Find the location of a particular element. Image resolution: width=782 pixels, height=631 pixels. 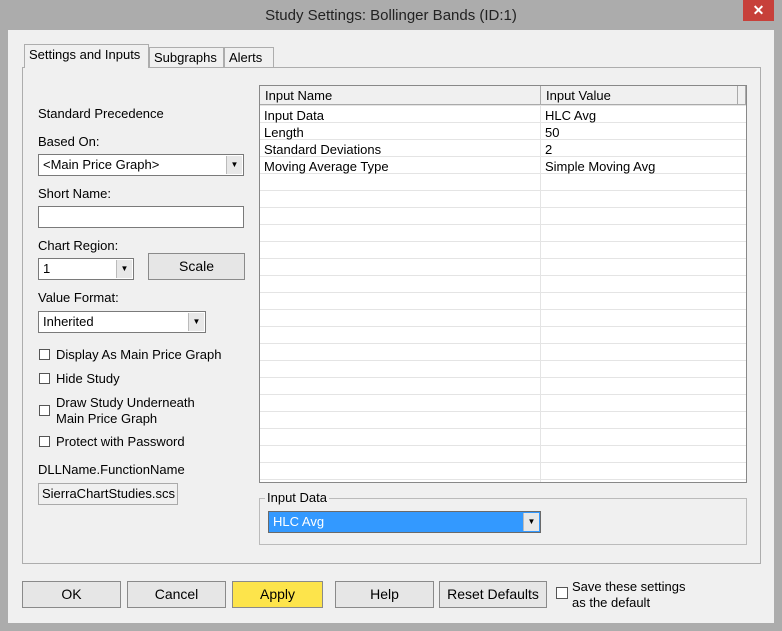

table-row: Moving Average Type Simple Moving Avg is located at coordinates (499, 166).